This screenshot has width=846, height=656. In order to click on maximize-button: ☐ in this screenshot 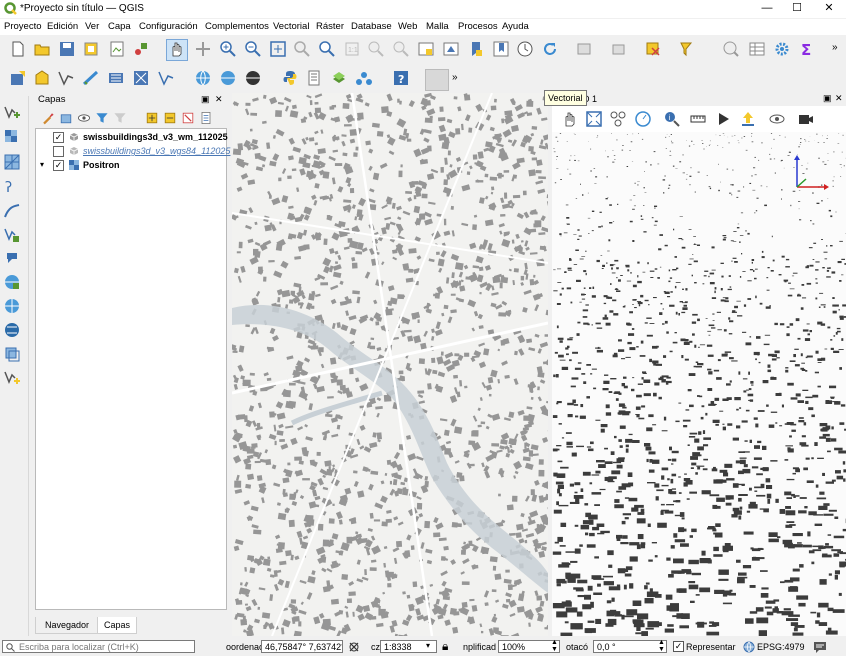, I will do `click(797, 9)`.